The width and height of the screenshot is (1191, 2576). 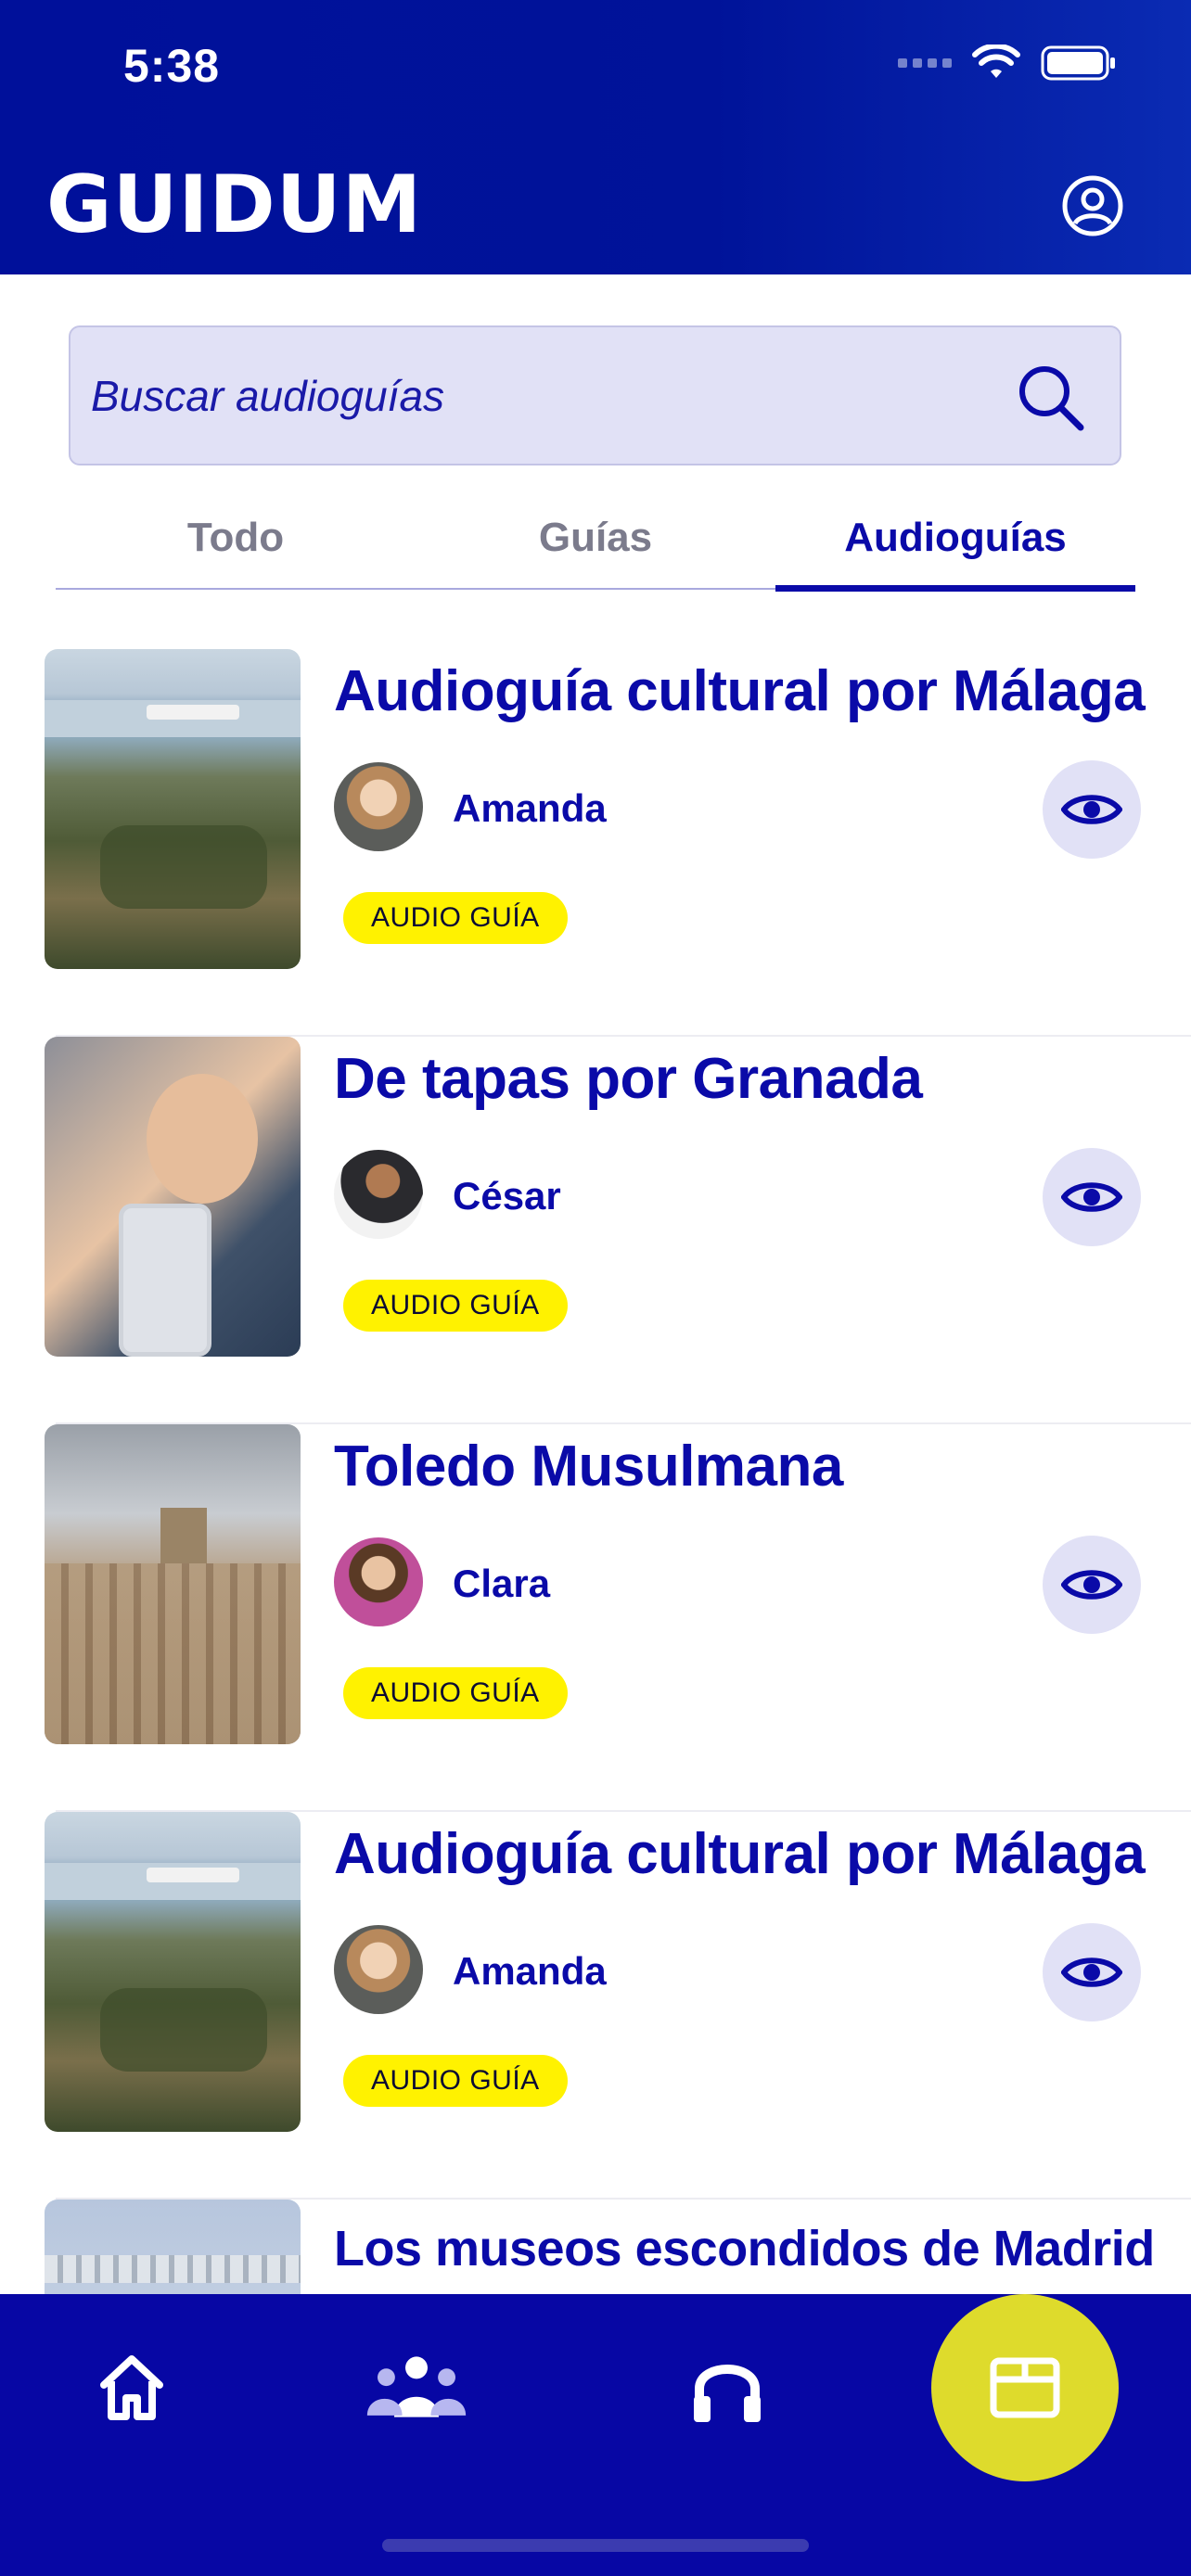 What do you see at coordinates (1078, 63) in the screenshot?
I see `battery-icon` at bounding box center [1078, 63].